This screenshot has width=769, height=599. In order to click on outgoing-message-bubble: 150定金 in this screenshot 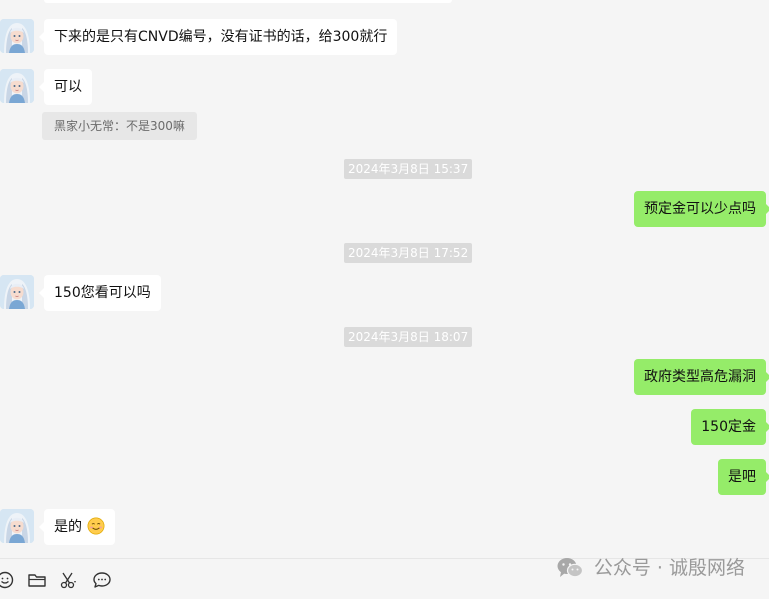, I will do `click(730, 427)`.